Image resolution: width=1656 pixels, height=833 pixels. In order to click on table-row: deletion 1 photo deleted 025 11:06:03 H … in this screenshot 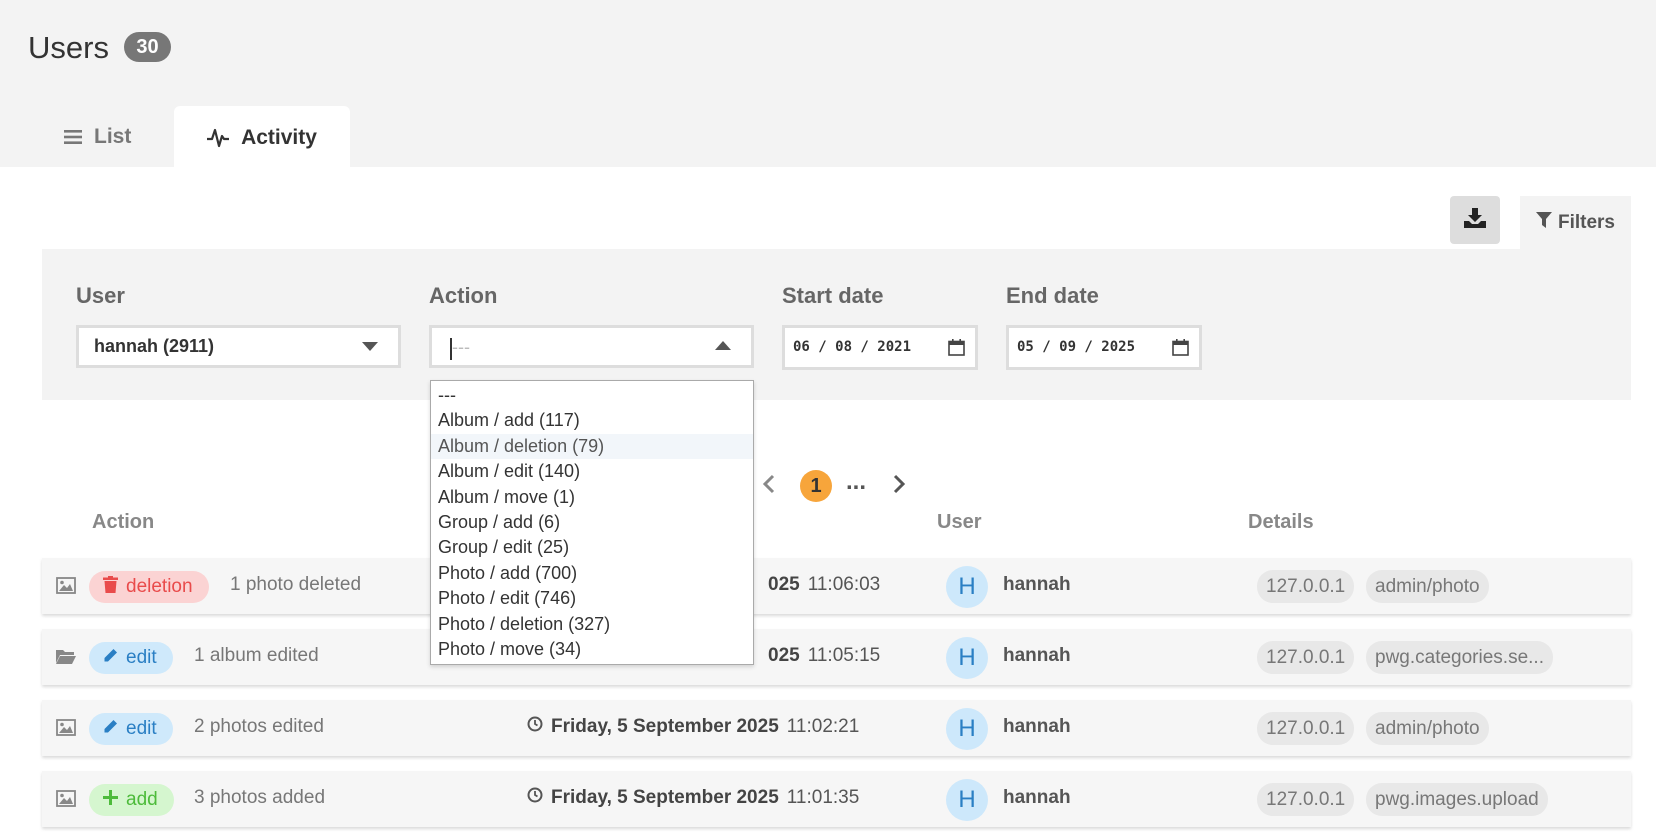, I will do `click(836, 586)`.